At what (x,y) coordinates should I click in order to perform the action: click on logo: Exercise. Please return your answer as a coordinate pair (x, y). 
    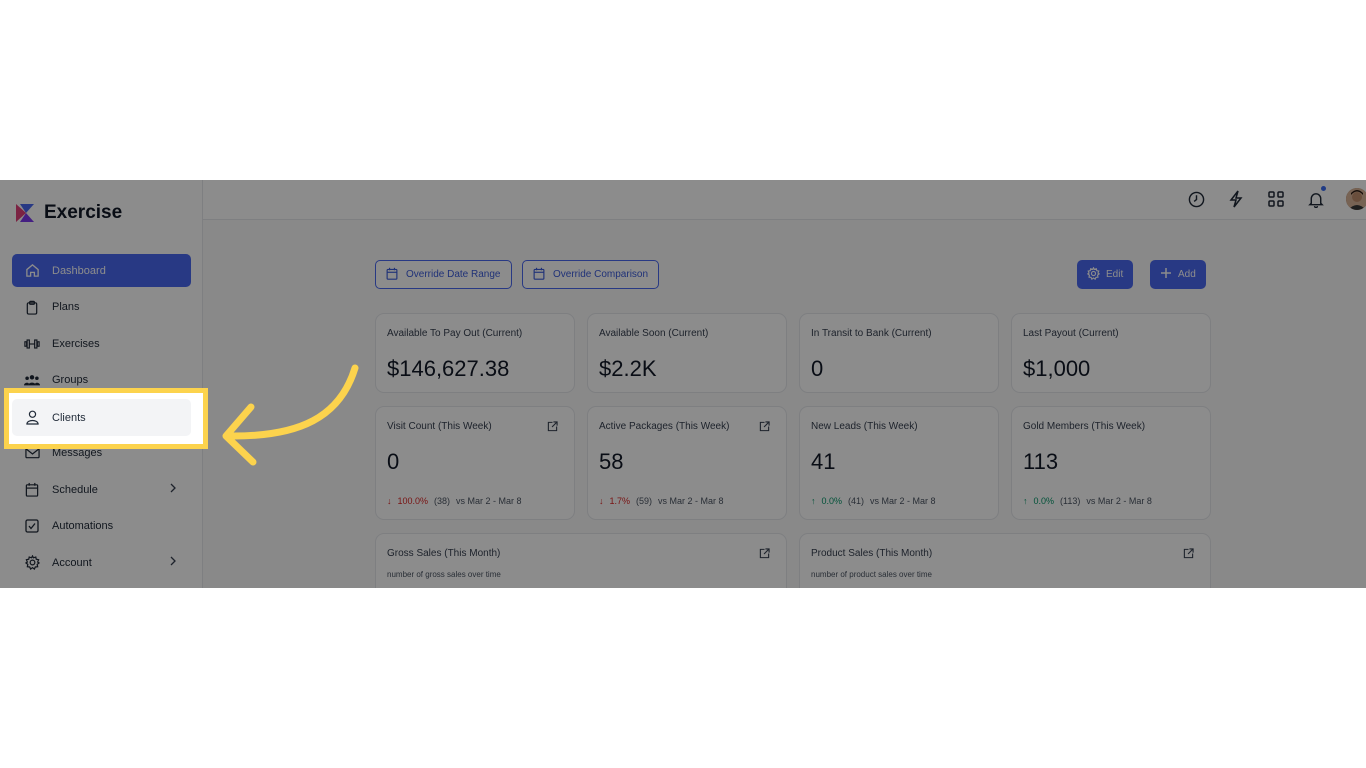
    Looking at the image, I should click on (68, 213).